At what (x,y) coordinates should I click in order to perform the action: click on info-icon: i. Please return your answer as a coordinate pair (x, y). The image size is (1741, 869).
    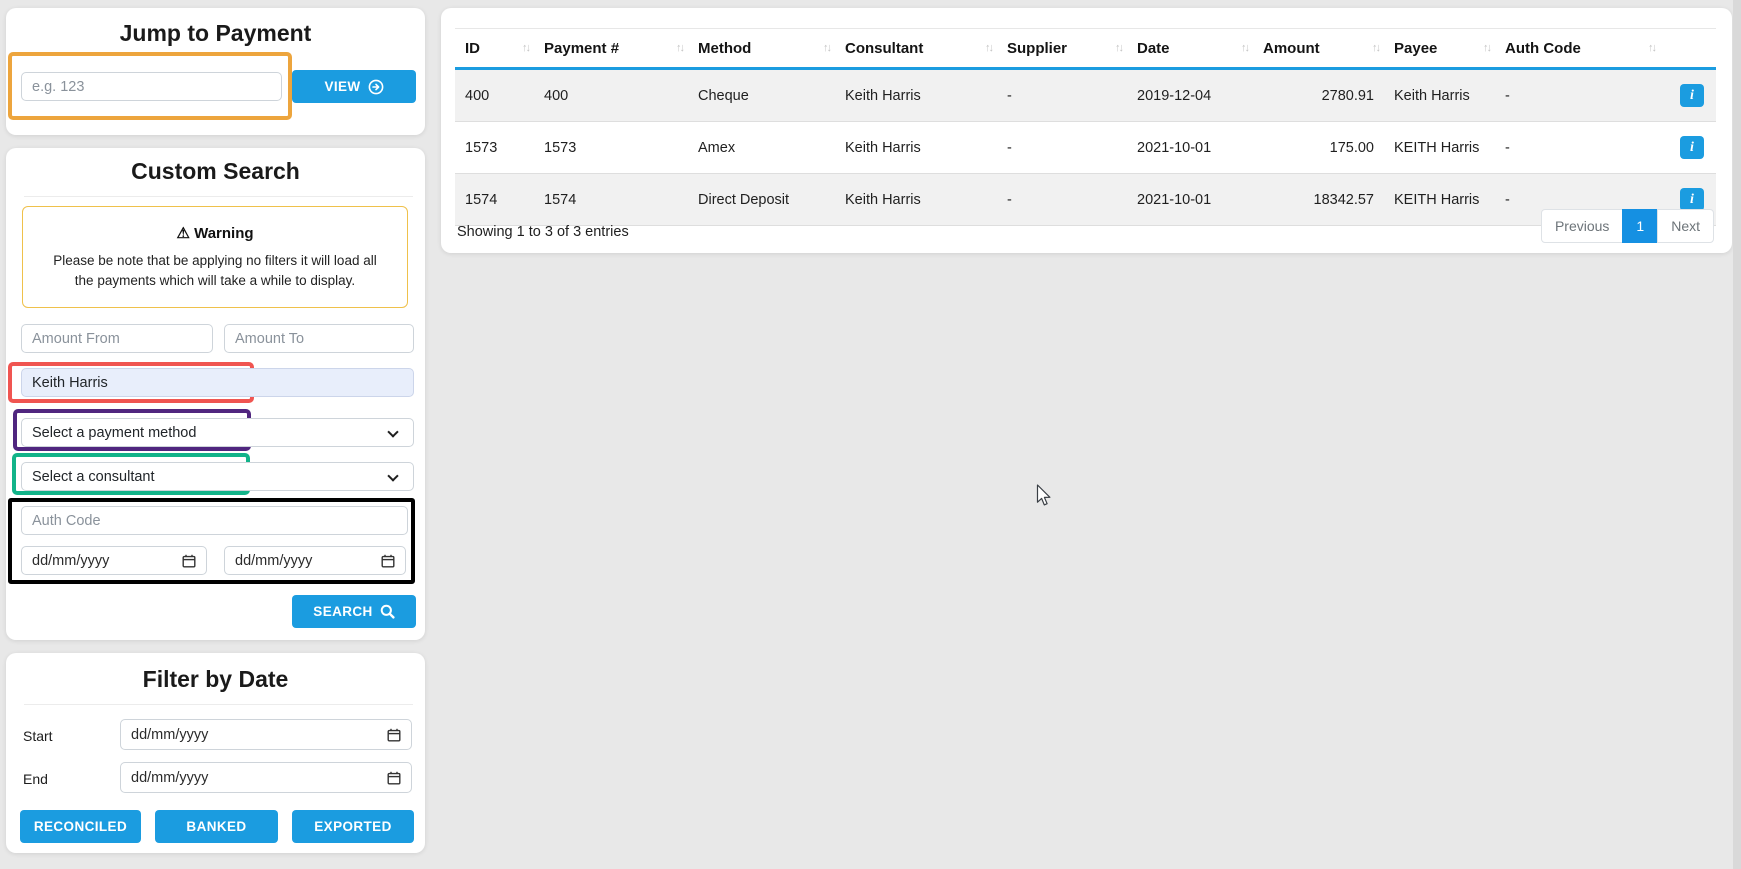
    Looking at the image, I should click on (1692, 199).